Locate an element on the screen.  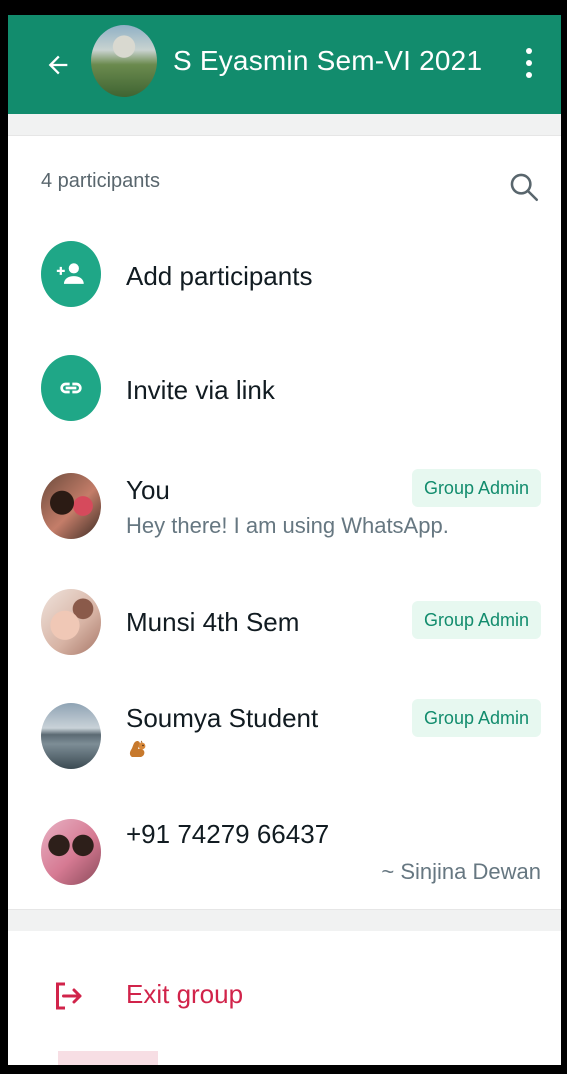
member-name: Munsi 4th Sem is located at coordinates (213, 622).